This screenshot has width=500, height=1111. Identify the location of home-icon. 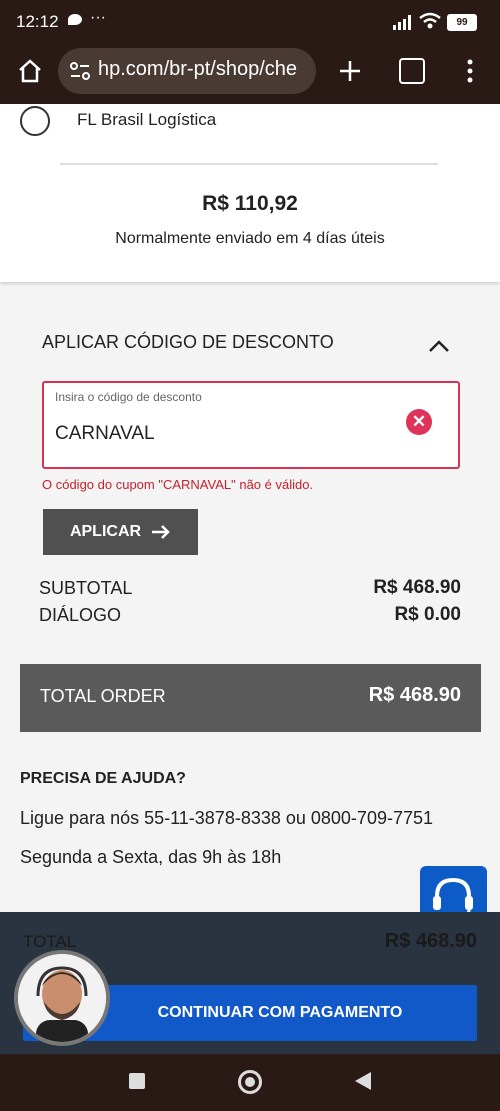
(30, 71).